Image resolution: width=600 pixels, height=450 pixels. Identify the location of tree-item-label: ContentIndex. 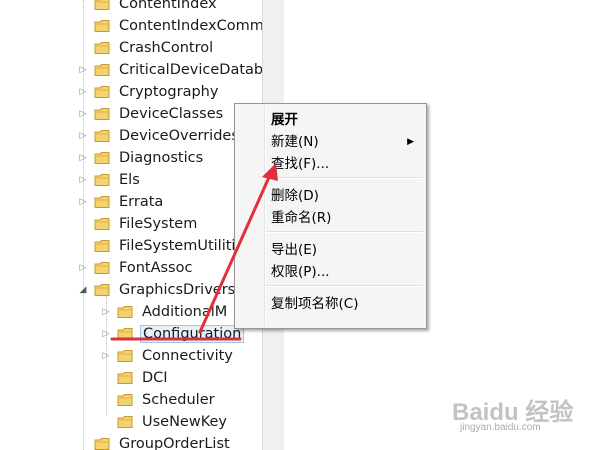
(168, 6).